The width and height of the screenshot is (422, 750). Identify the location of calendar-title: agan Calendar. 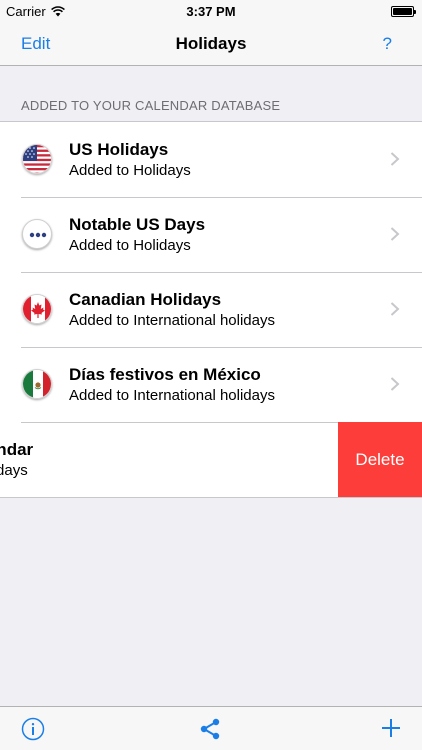
(17, 449).